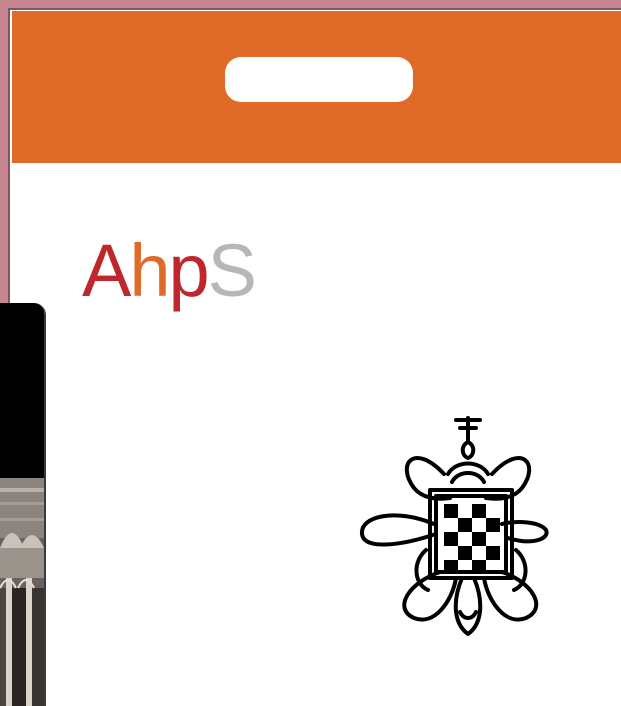 The width and height of the screenshot is (621, 706). What do you see at coordinates (22, 592) in the screenshot?
I see `architecture-arches-image` at bounding box center [22, 592].